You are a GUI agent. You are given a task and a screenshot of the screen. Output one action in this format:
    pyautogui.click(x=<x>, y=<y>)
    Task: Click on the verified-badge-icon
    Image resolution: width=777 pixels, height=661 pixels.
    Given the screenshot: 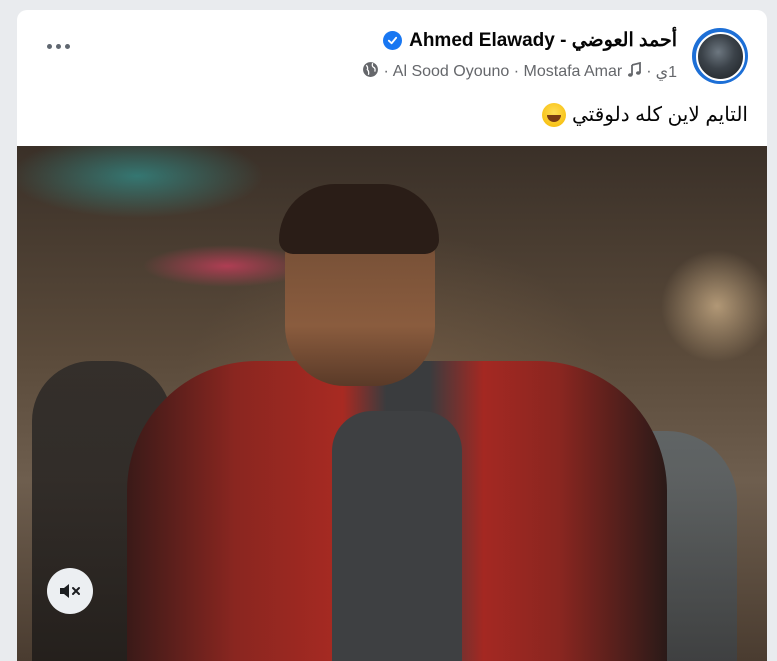 What is the action you would take?
    pyautogui.click(x=393, y=40)
    